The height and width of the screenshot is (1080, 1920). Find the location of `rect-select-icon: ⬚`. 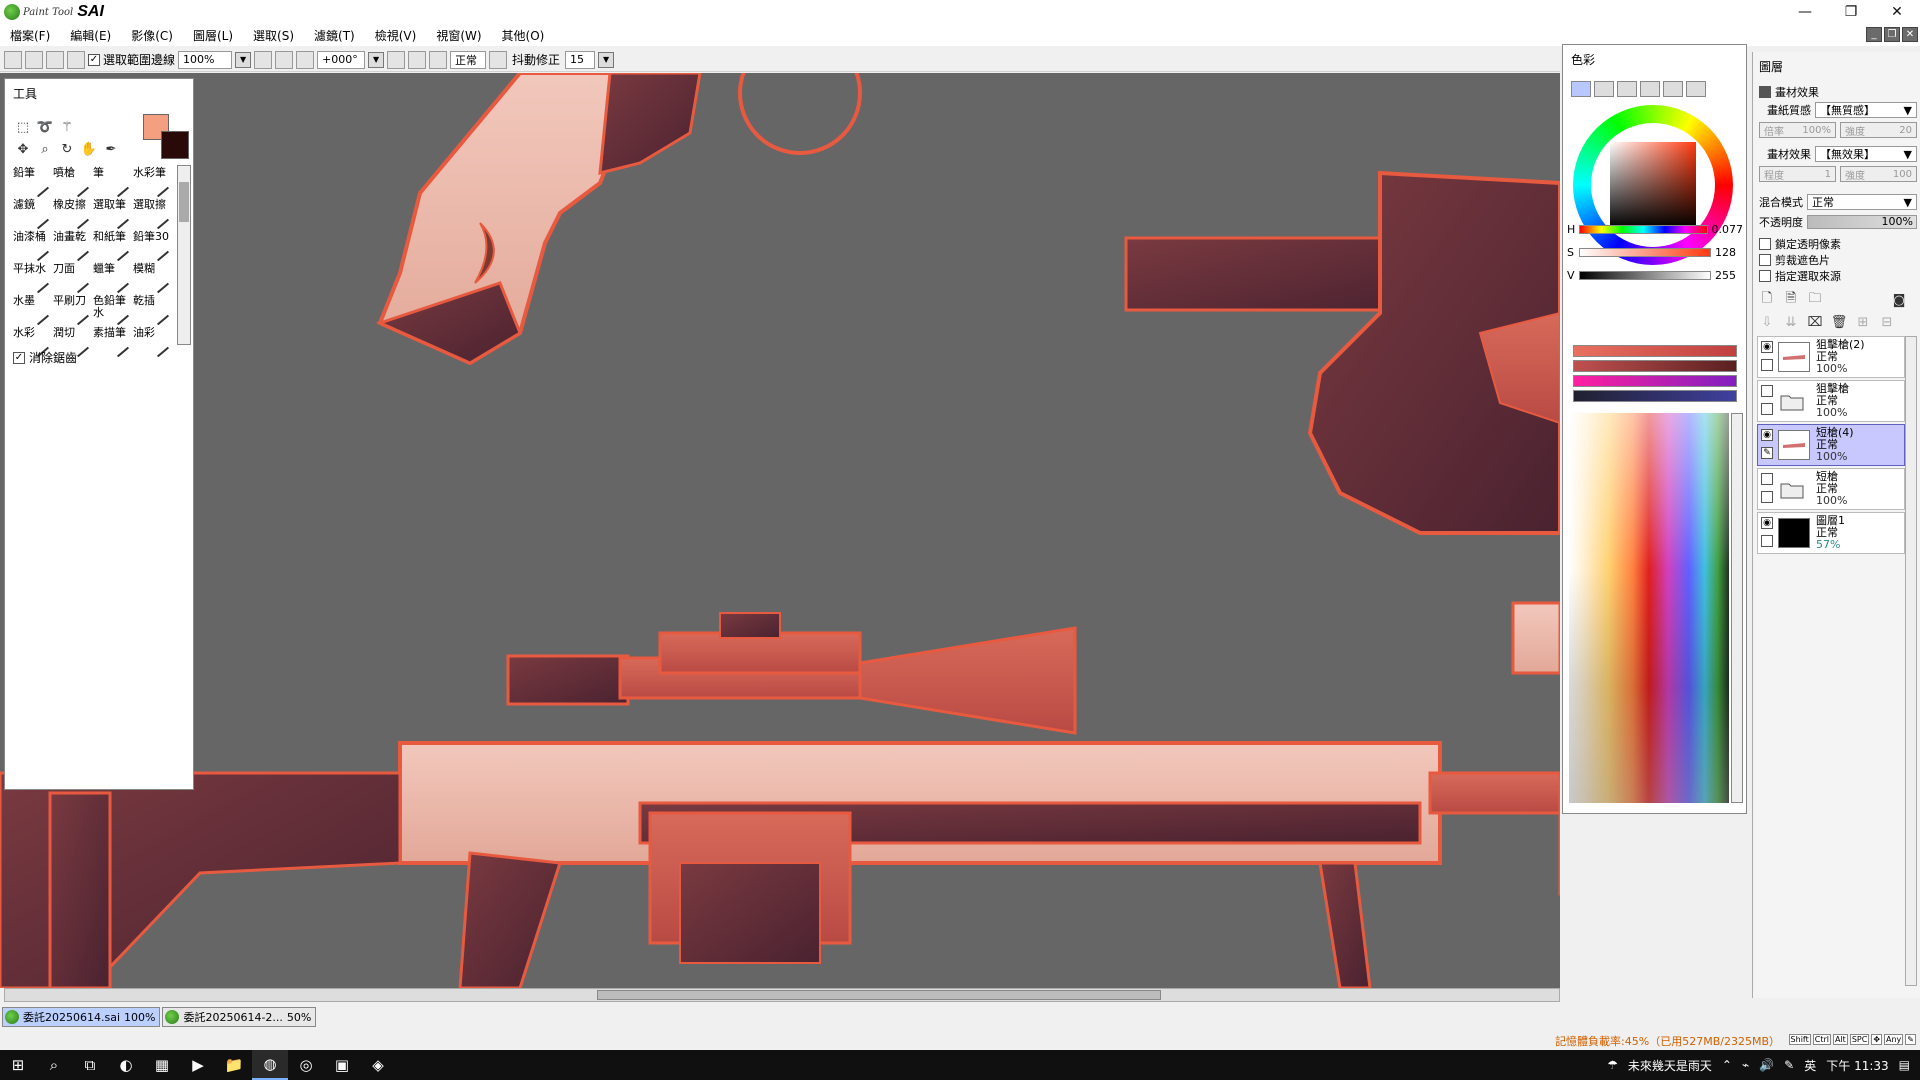

rect-select-icon: ⬚ is located at coordinates (23, 127).